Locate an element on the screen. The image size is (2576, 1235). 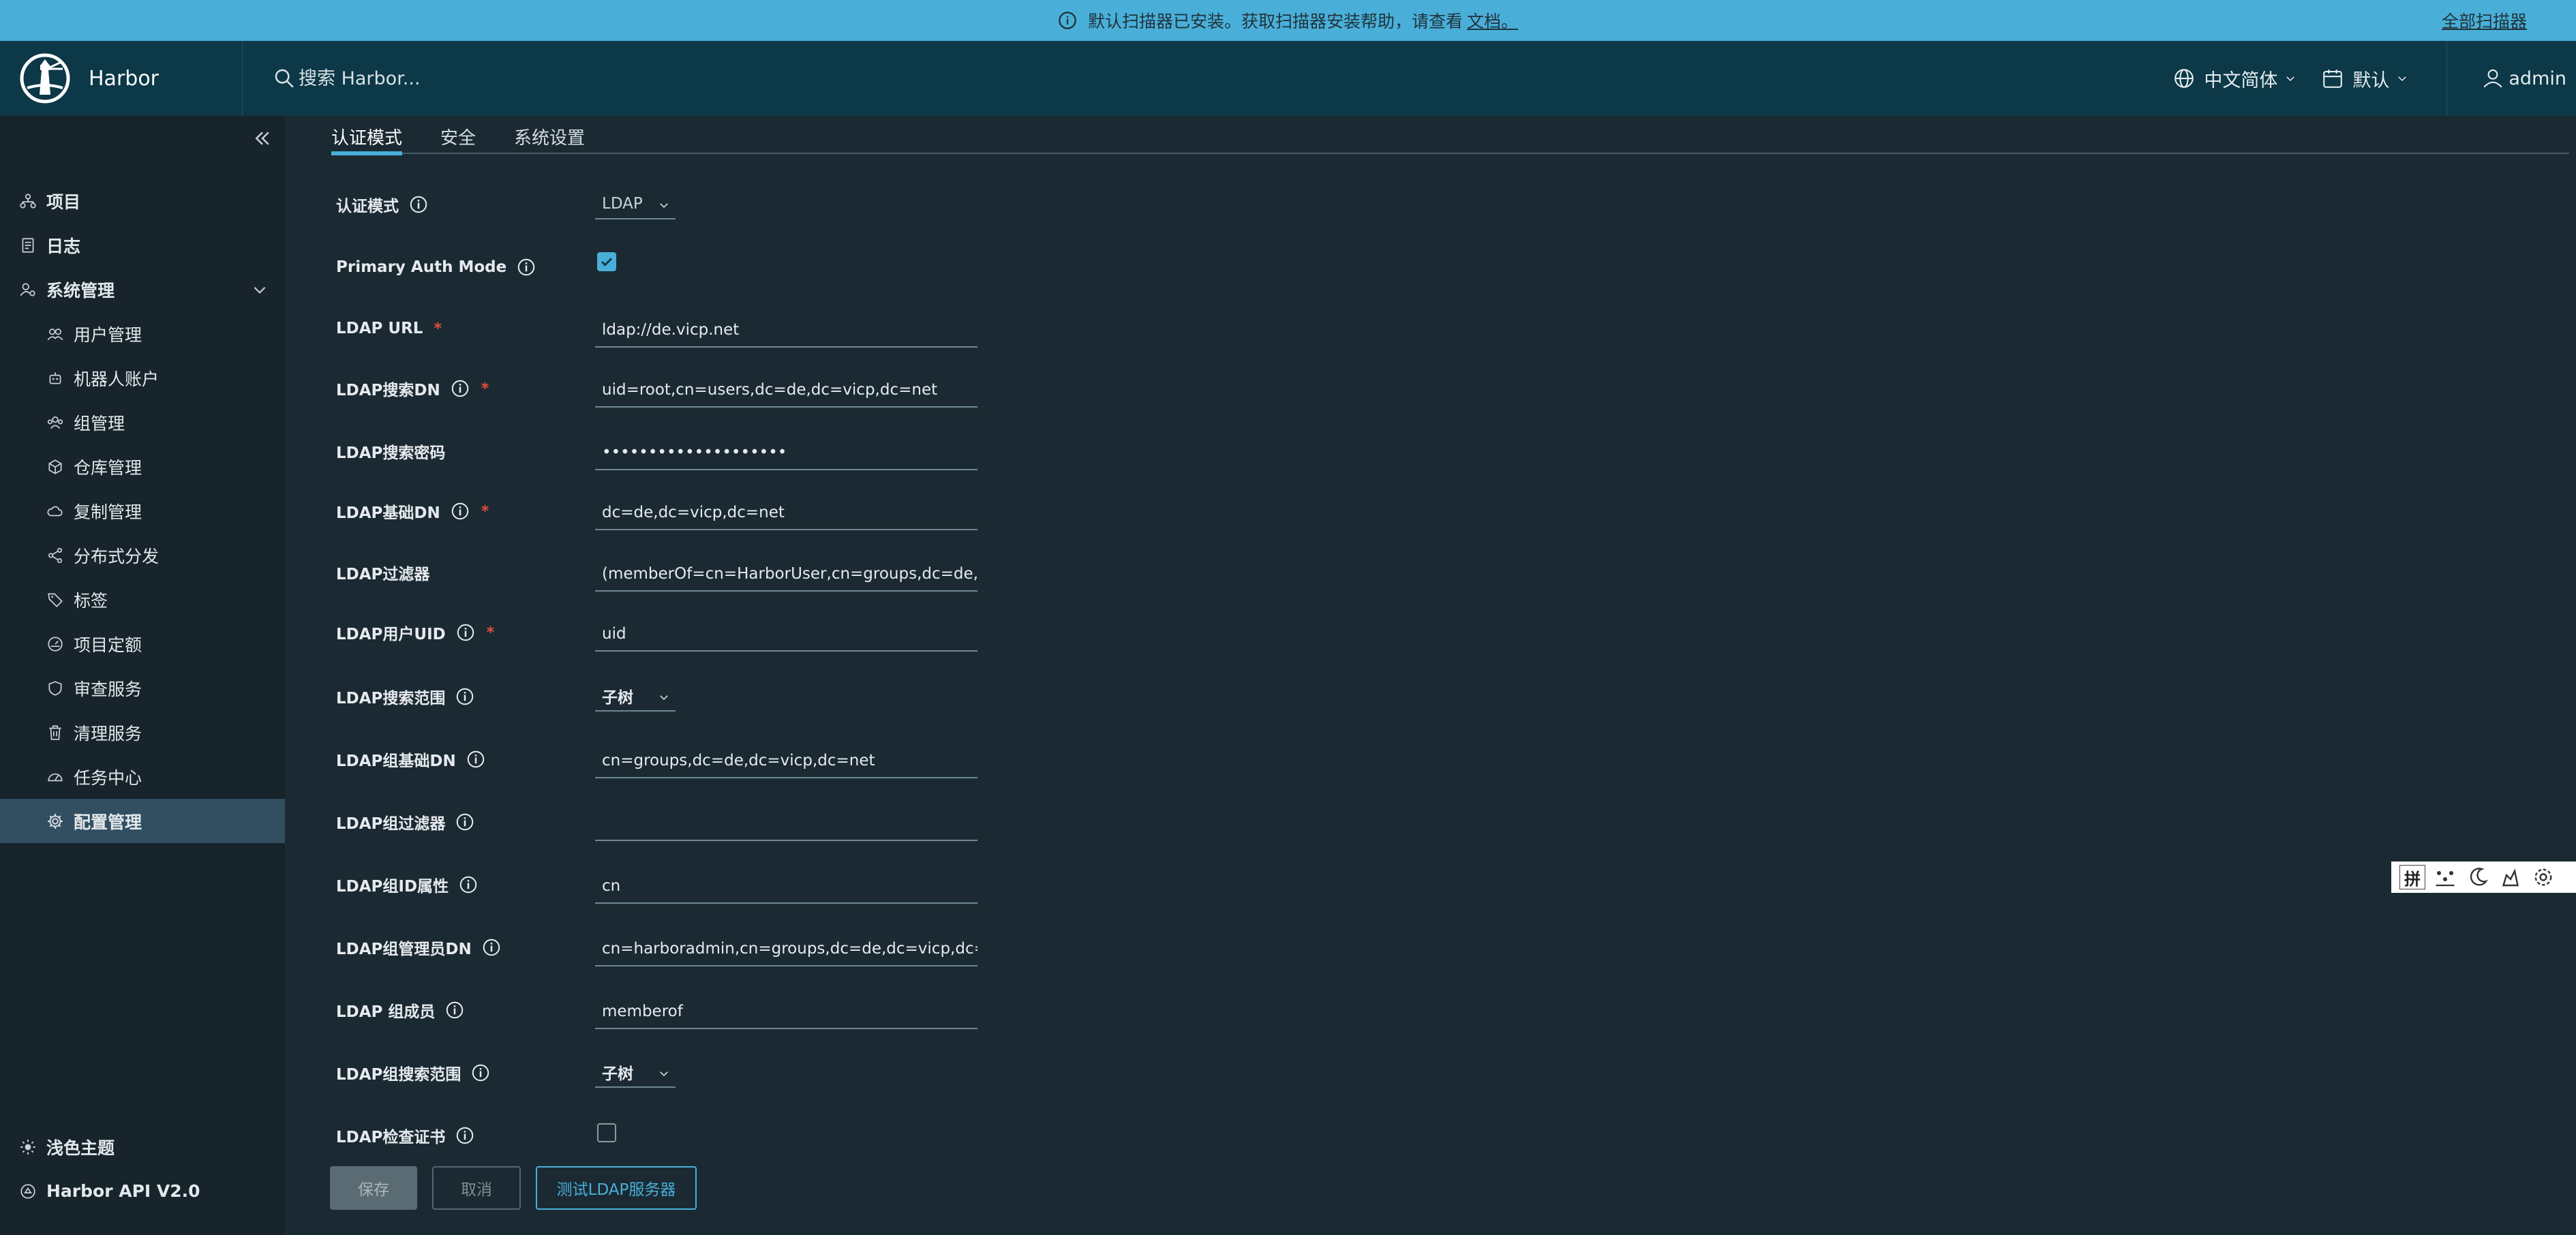
search-input is located at coordinates (503, 78).